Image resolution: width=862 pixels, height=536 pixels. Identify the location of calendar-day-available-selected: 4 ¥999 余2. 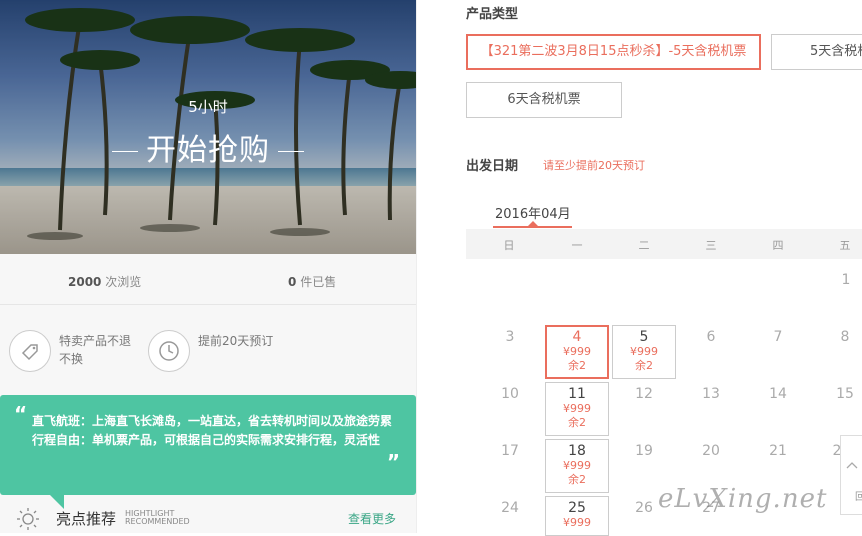
(577, 352).